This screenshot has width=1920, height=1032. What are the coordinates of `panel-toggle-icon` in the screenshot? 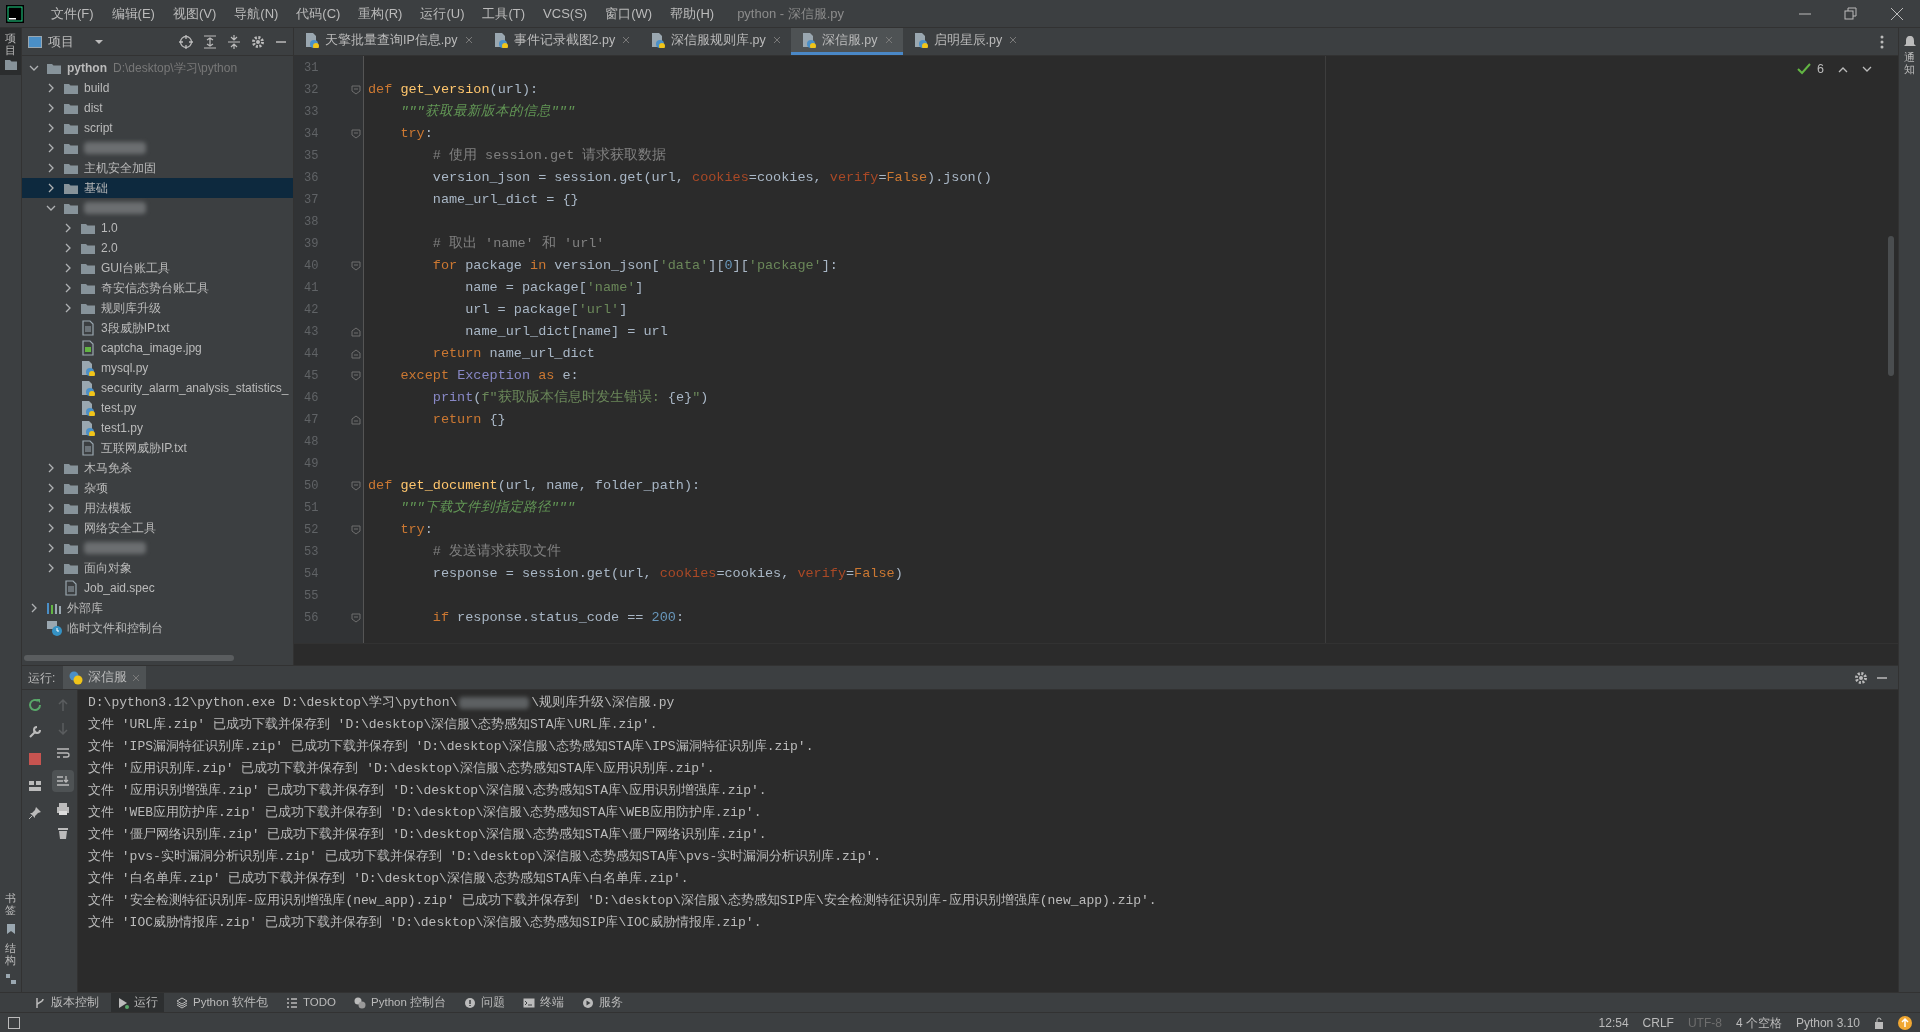 It's located at (14, 1022).